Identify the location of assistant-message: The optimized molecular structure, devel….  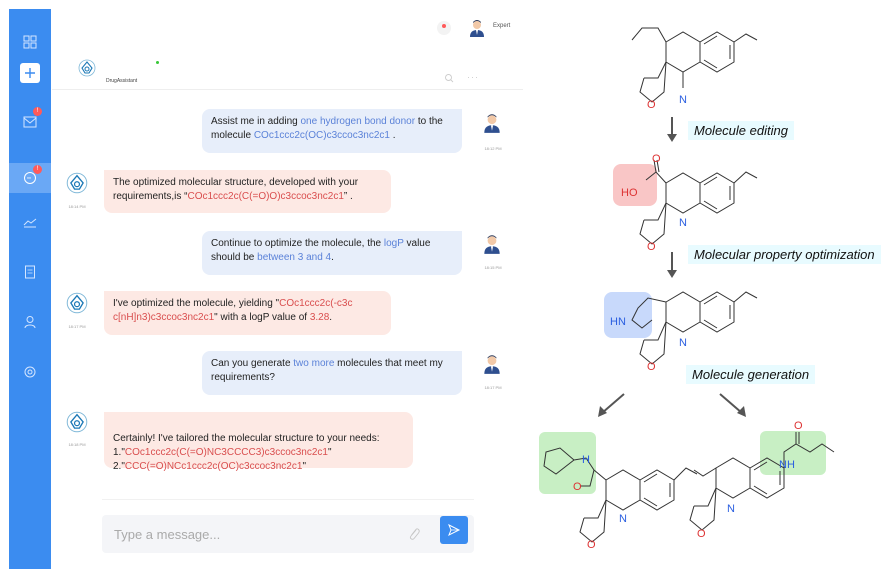
(247, 191).